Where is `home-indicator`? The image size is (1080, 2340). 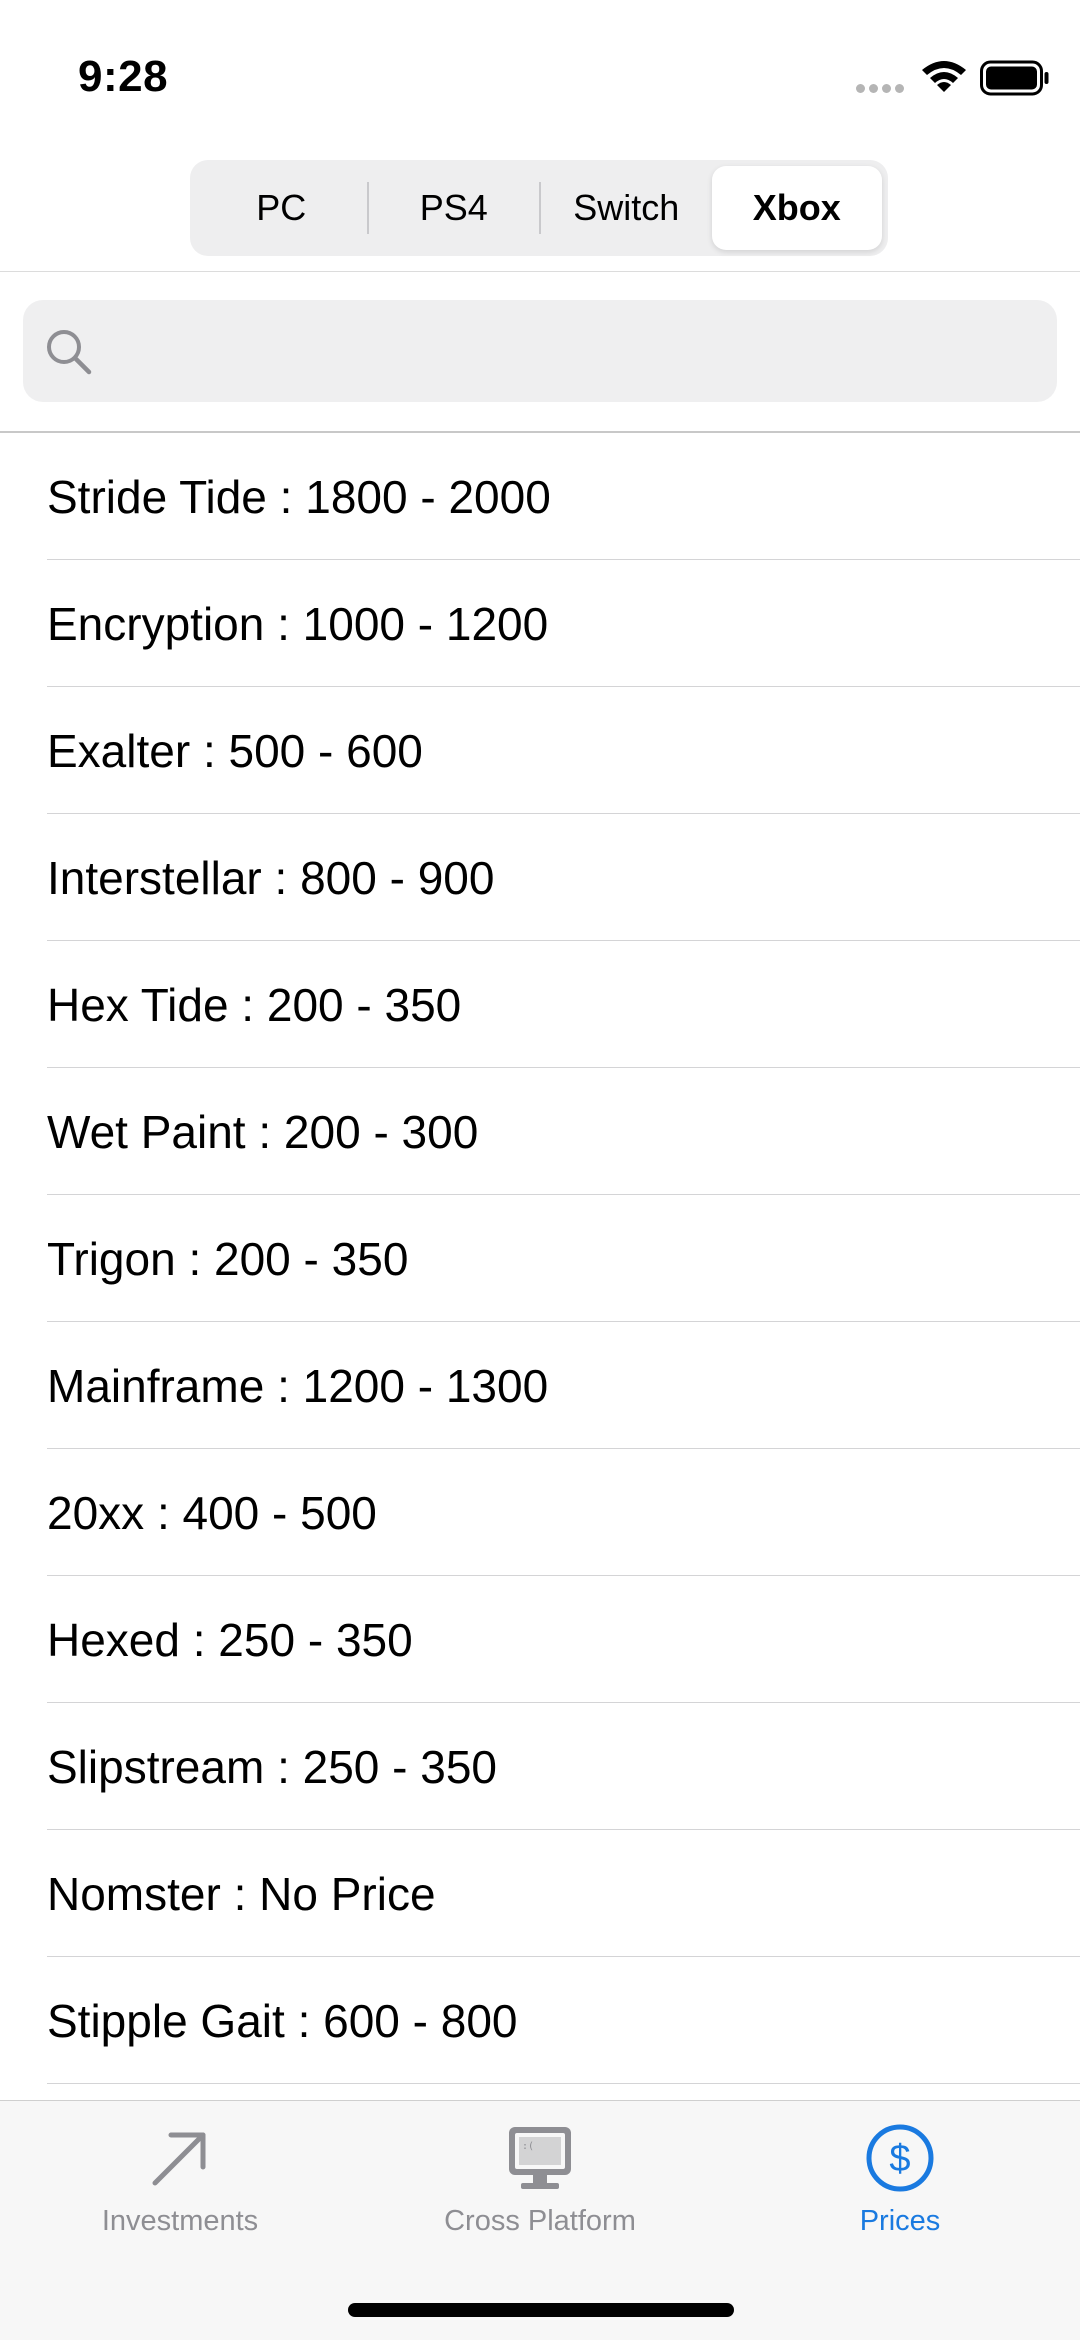 home-indicator is located at coordinates (541, 2310).